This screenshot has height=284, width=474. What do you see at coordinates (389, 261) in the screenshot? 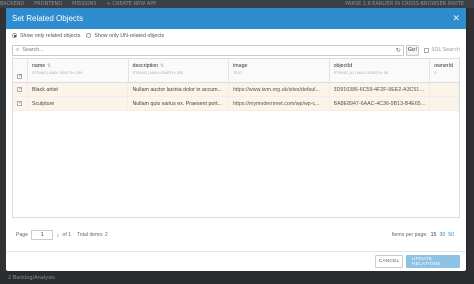
I see `cancel-button: CANCEL` at bounding box center [389, 261].